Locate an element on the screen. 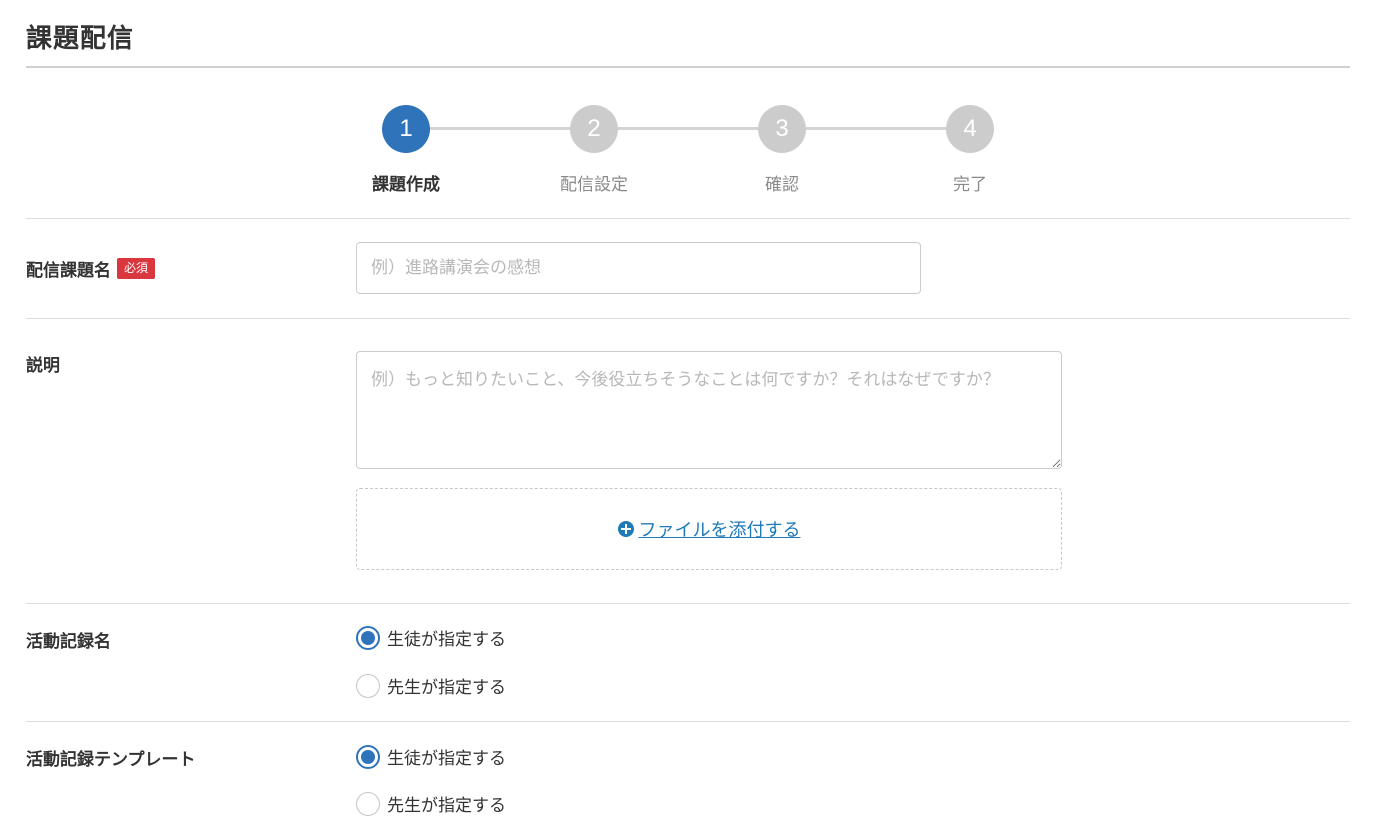  attach-file-link: ファイルを添付する is located at coordinates (709, 529).